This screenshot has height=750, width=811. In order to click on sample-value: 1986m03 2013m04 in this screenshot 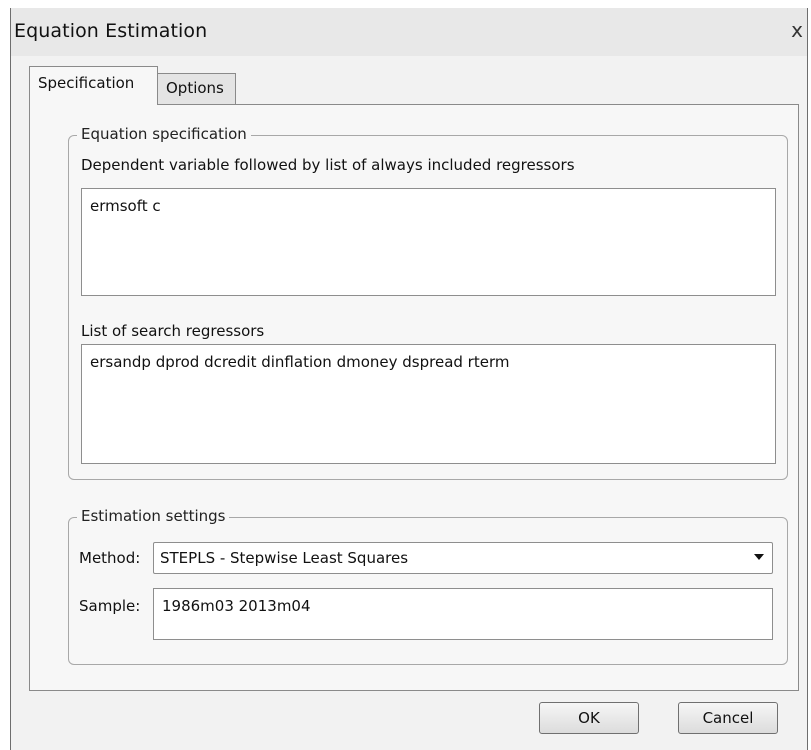, I will do `click(236, 606)`.